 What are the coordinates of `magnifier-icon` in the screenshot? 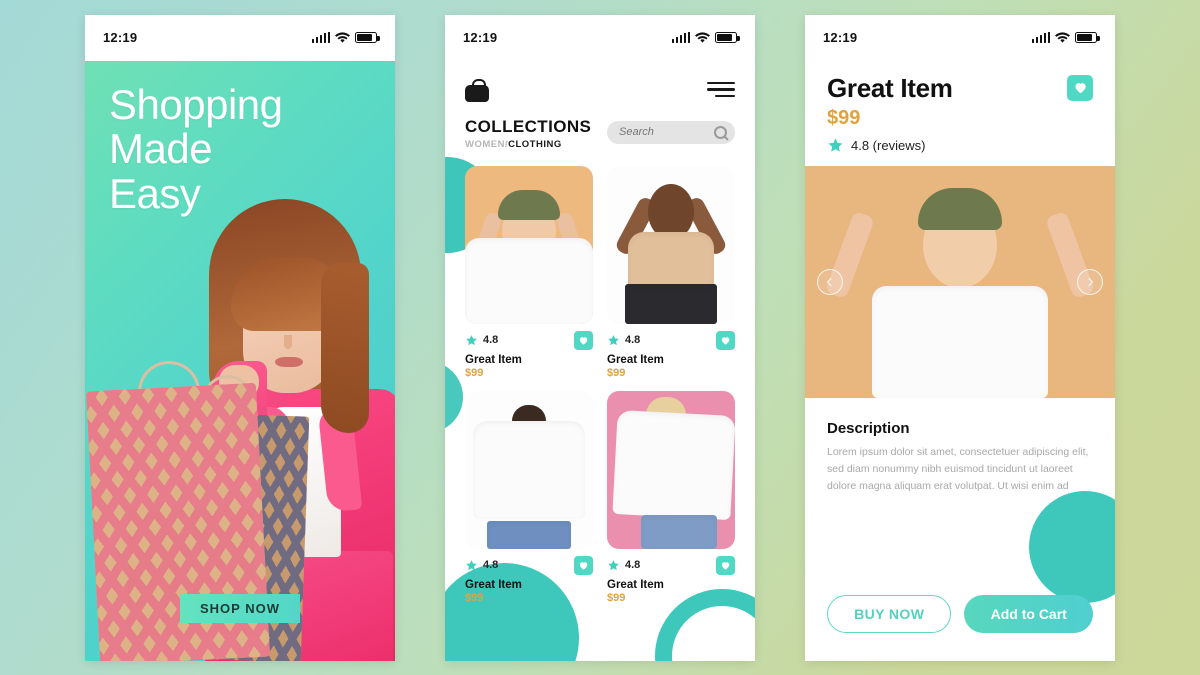 It's located at (720, 132).